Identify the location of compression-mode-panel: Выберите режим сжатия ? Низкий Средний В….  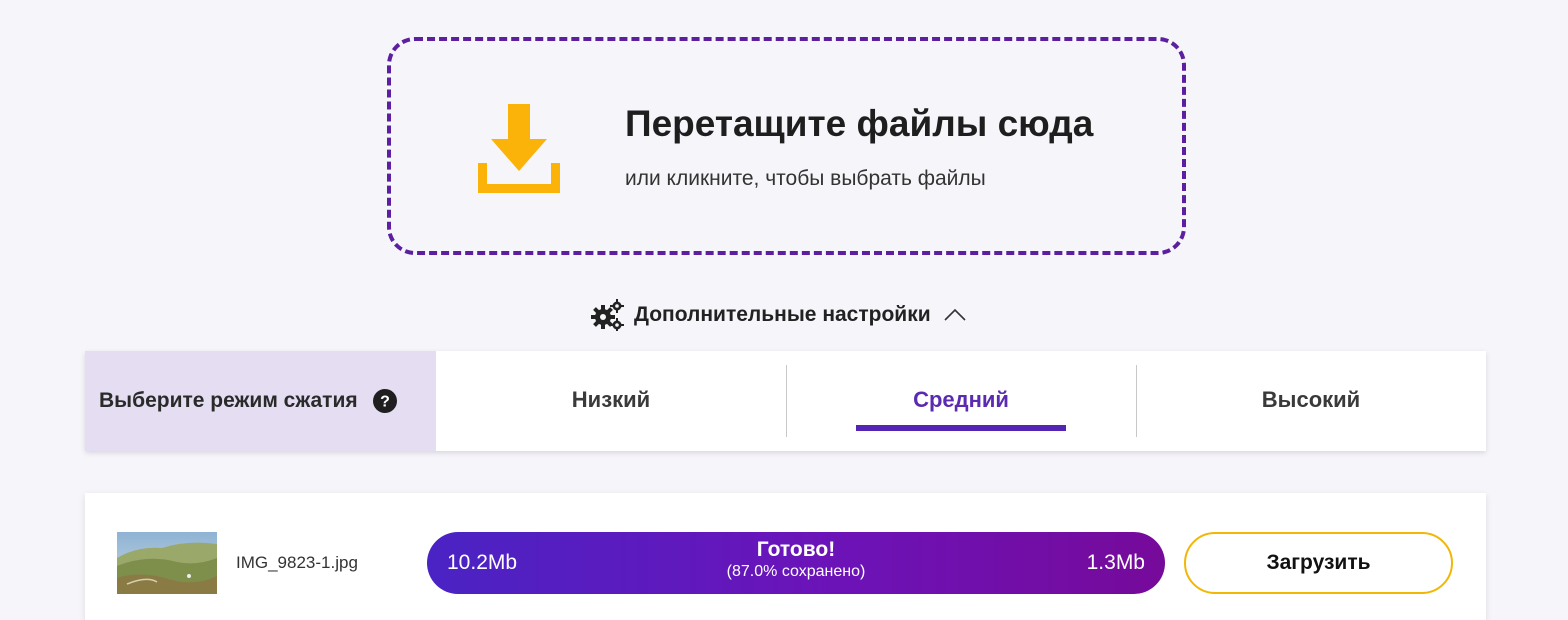
(785, 401).